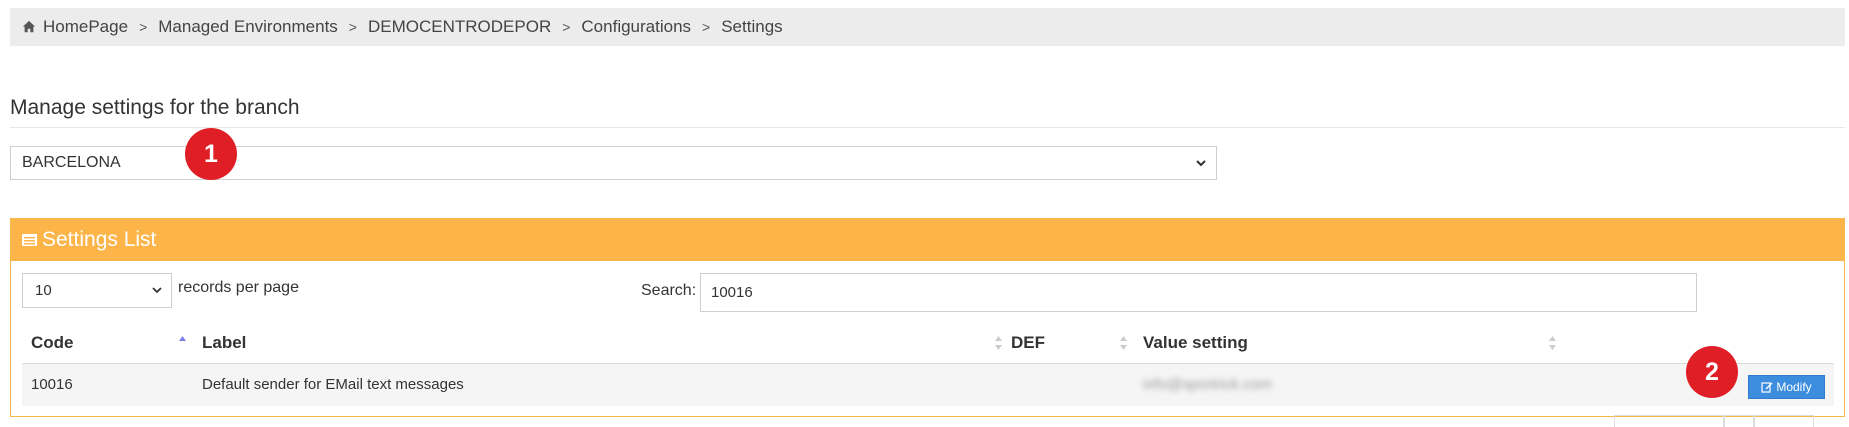 Image resolution: width=1849 pixels, height=427 pixels. I want to click on breadcrumb-configurations: Configurations, so click(636, 27).